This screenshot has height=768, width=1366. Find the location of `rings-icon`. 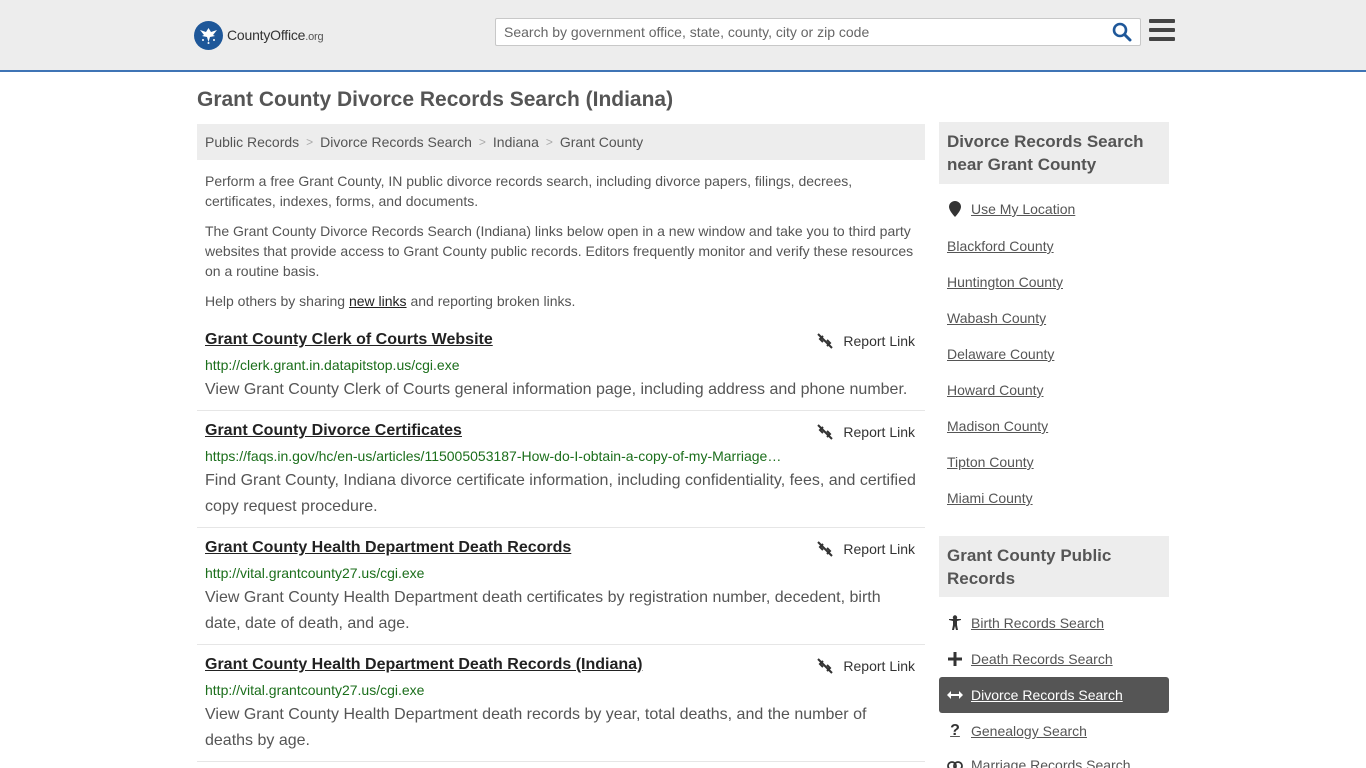

rings-icon is located at coordinates (955, 762).